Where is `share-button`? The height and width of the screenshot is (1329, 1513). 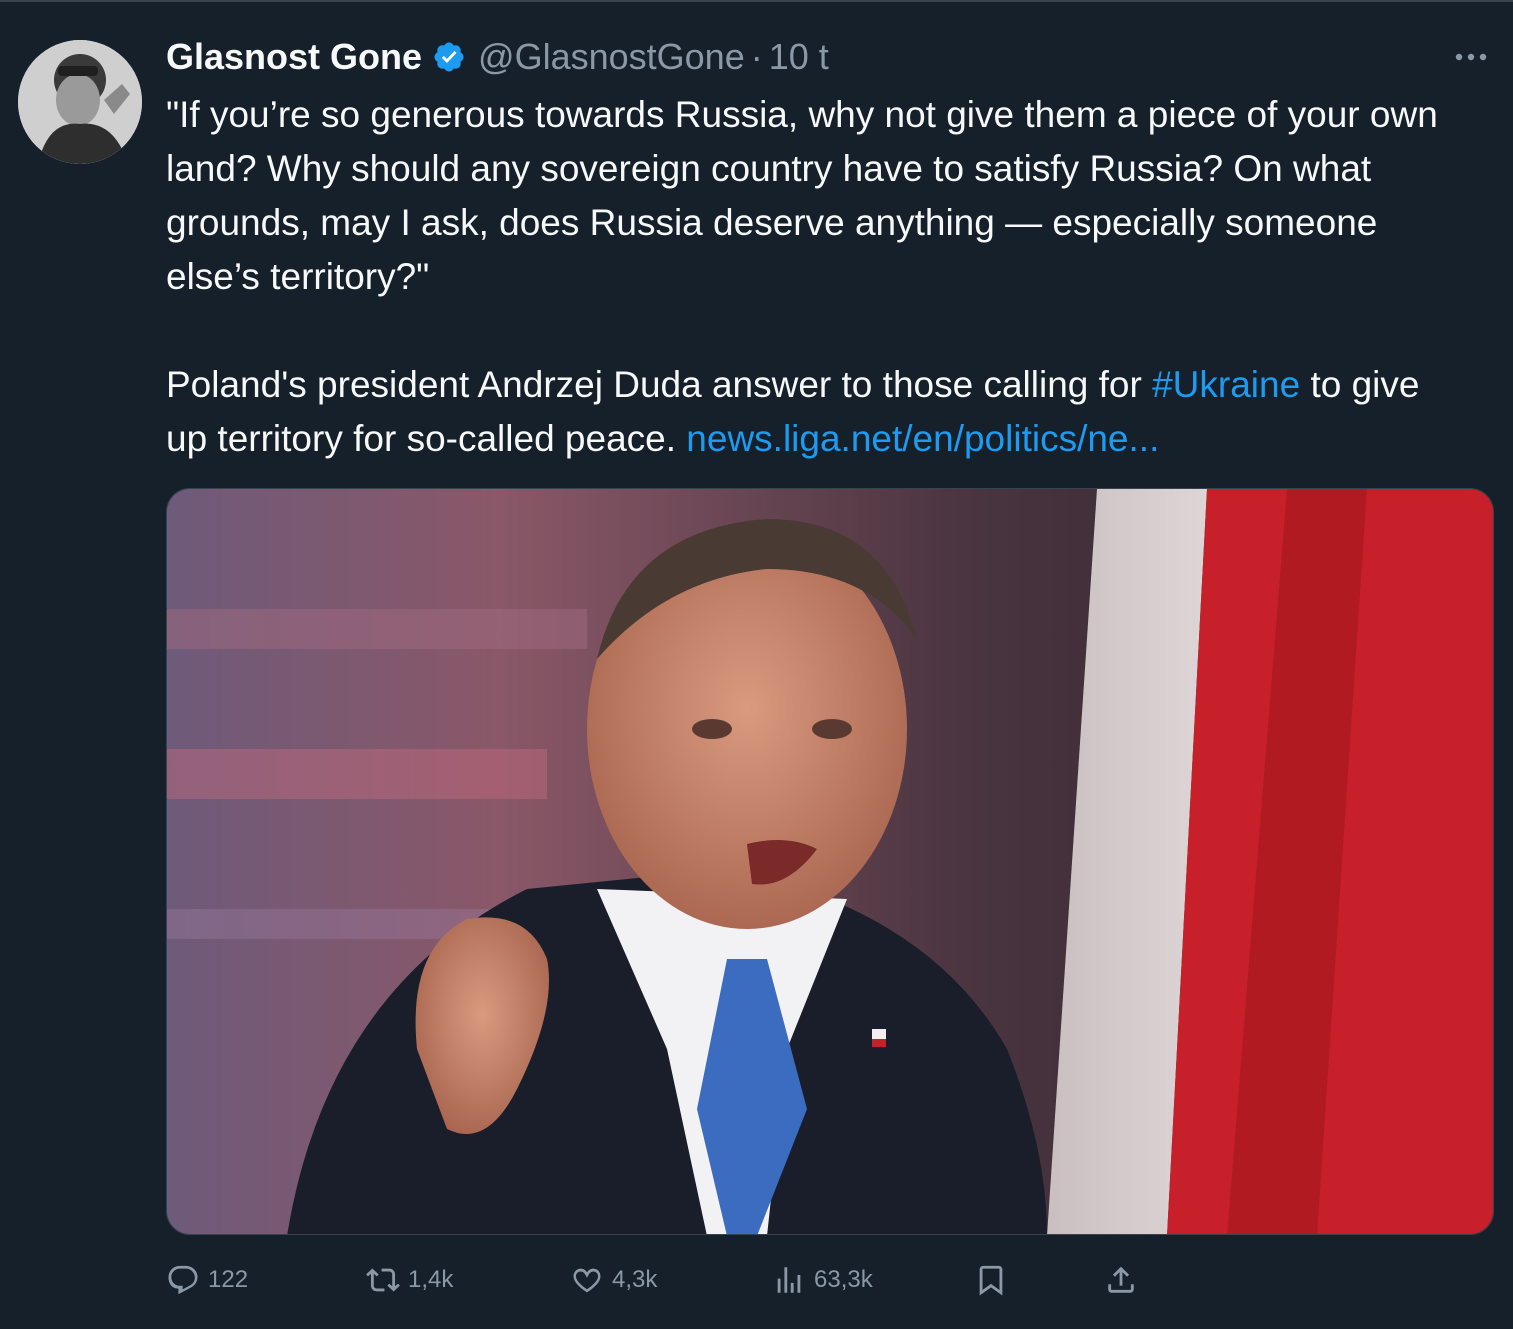 share-button is located at coordinates (1125, 1280).